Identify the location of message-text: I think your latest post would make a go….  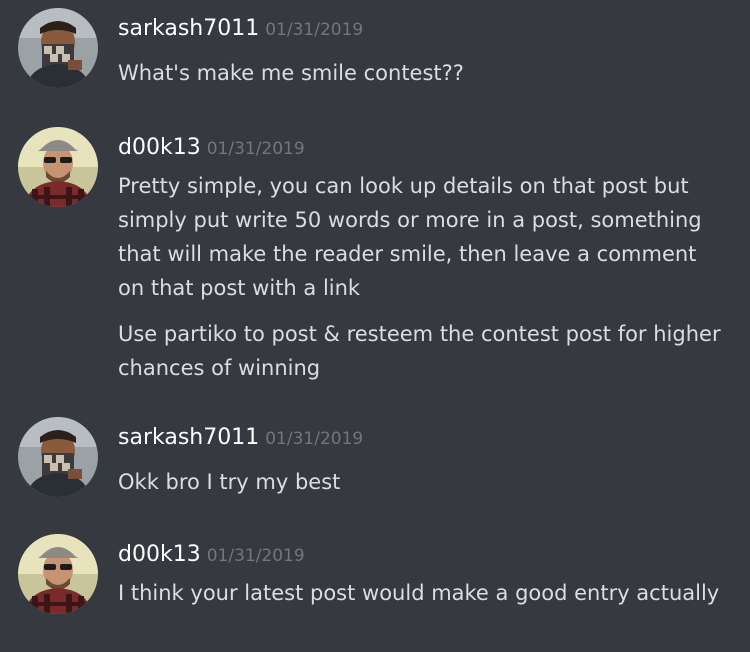
(419, 593).